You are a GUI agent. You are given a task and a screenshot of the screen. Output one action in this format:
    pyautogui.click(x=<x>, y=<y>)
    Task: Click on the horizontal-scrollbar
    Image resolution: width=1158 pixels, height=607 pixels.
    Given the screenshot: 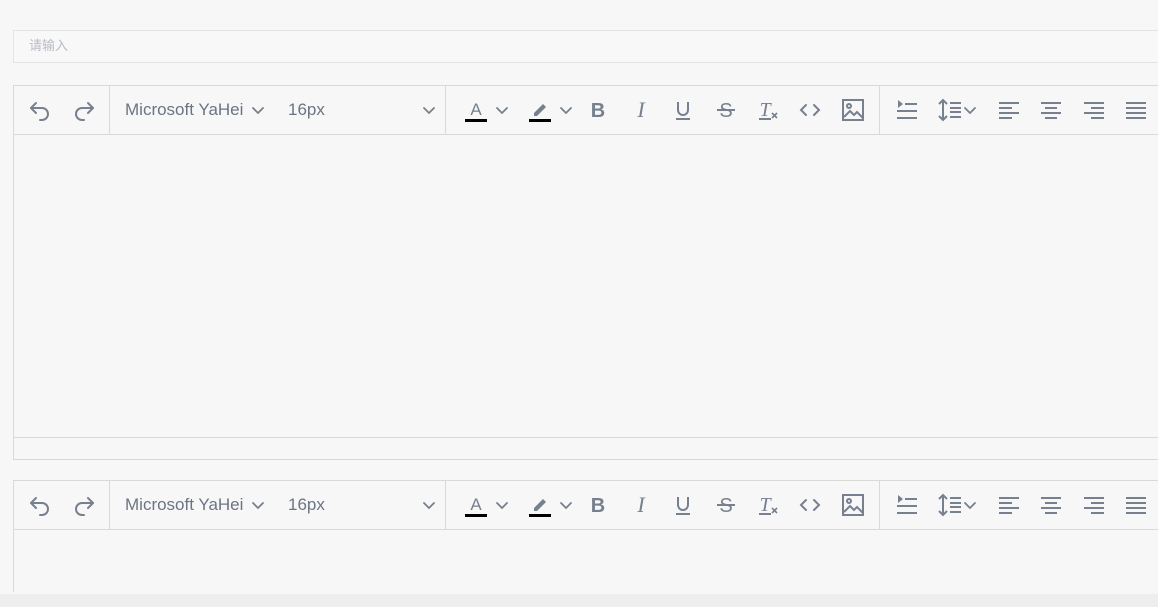 What is the action you would take?
    pyautogui.click(x=579, y=600)
    